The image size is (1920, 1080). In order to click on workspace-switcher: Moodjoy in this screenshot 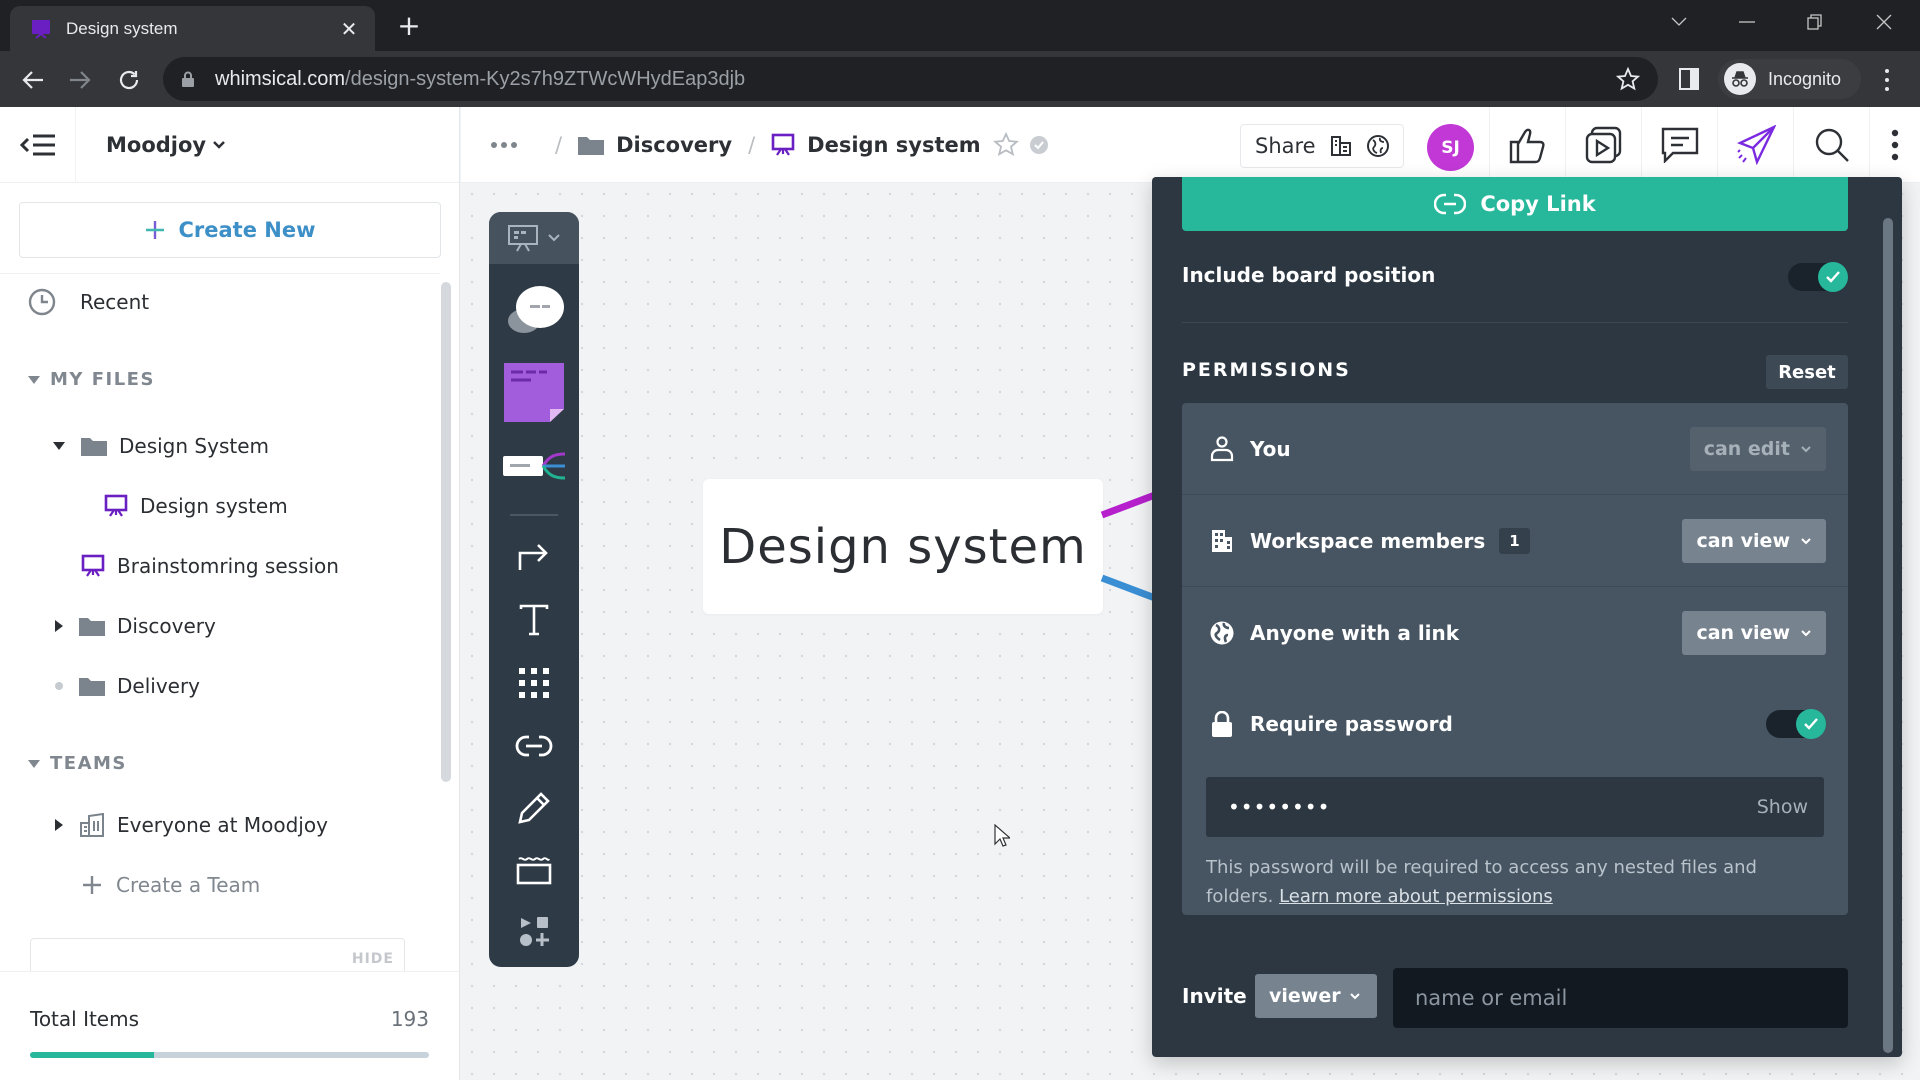, I will do `click(166, 145)`.